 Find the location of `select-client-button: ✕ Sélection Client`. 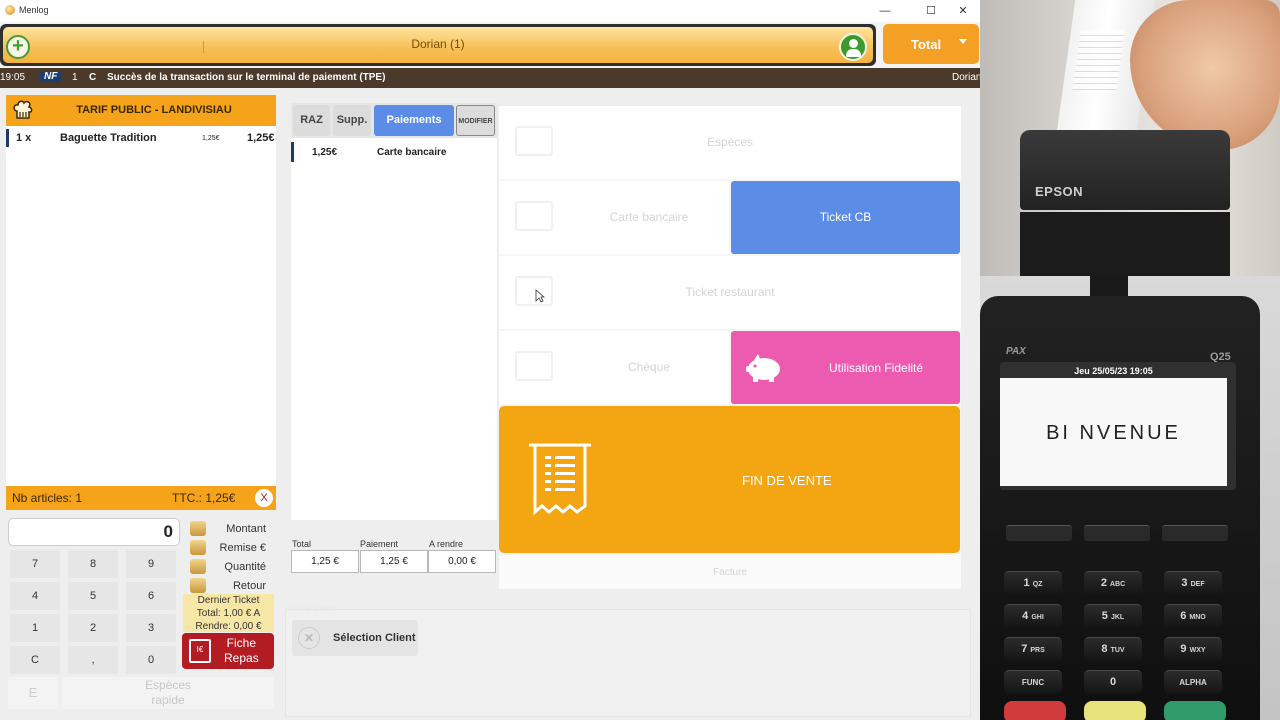

select-client-button: ✕ Sélection Client is located at coordinates (355, 638).